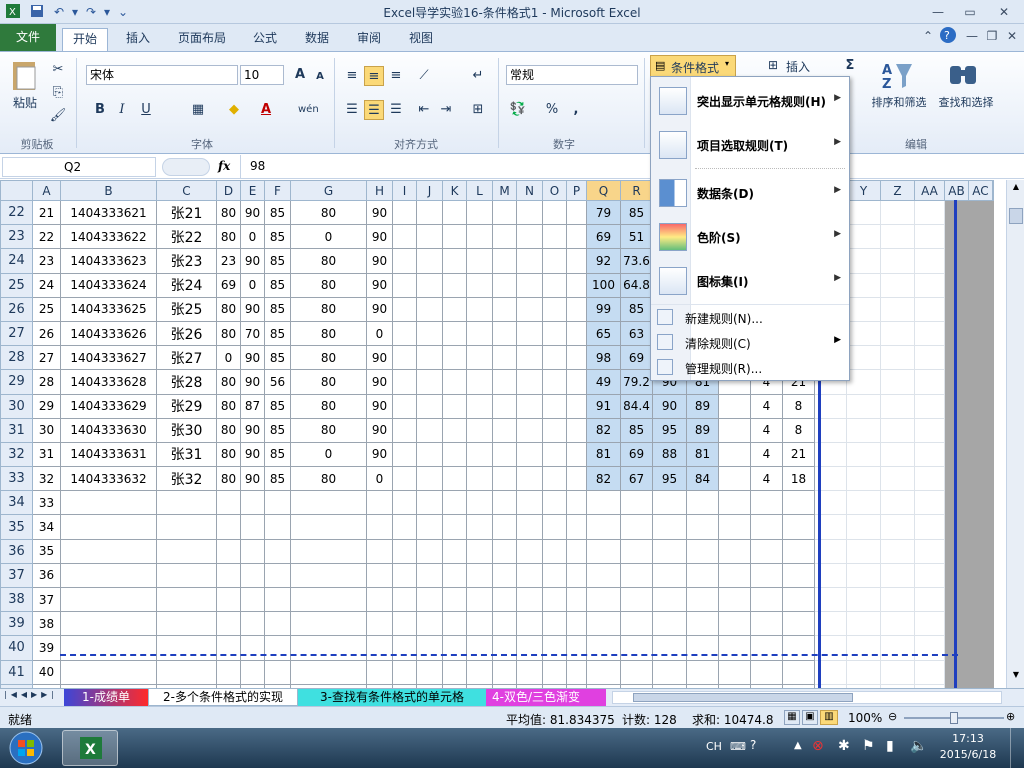 The height and width of the screenshot is (770, 1024). I want to click on cell-b: 1404333629, so click(108, 406).